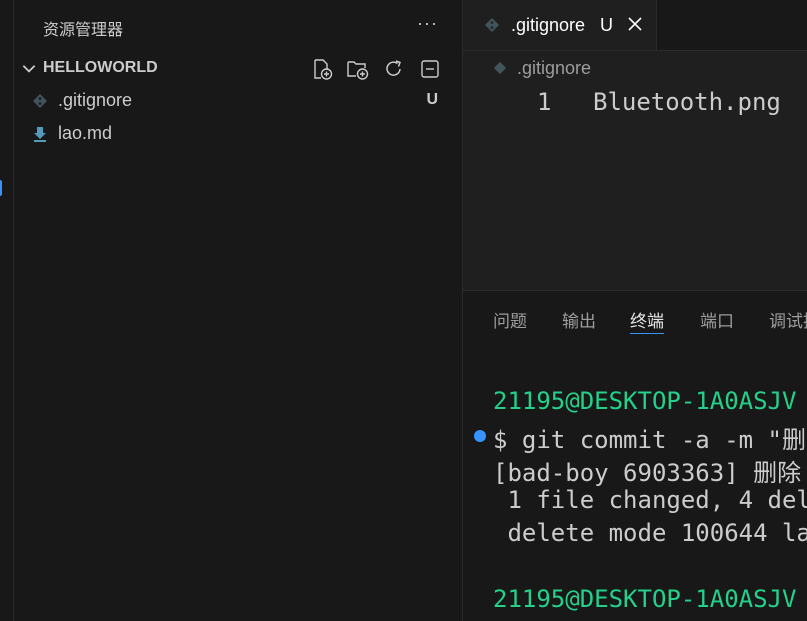  What do you see at coordinates (100, 67) in the screenshot?
I see `workspace-name: HELLOWORLD` at bounding box center [100, 67].